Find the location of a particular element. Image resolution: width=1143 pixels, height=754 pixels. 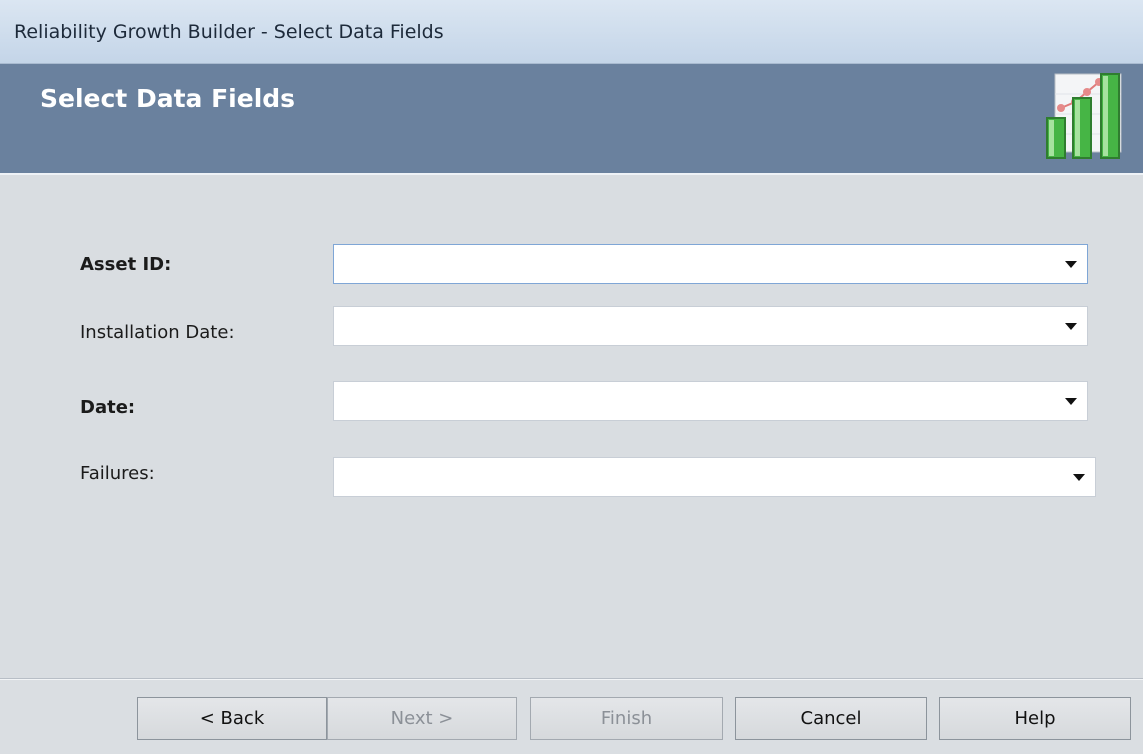

asset-id-label: Asset ID: is located at coordinates (126, 264).